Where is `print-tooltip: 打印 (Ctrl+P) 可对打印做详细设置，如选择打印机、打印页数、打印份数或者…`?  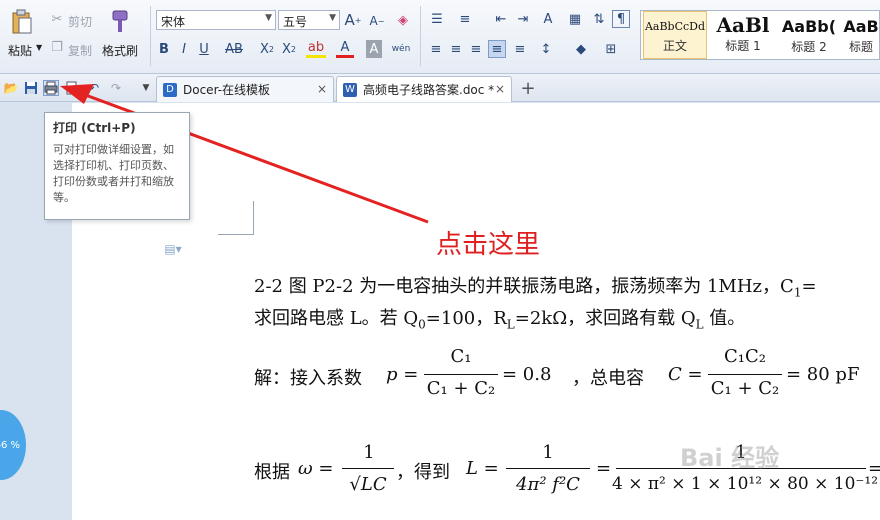
print-tooltip: 打印 (Ctrl+P) 可对打印做详细设置，如选择打印机、打印页数、打印份数或者… is located at coordinates (117, 166).